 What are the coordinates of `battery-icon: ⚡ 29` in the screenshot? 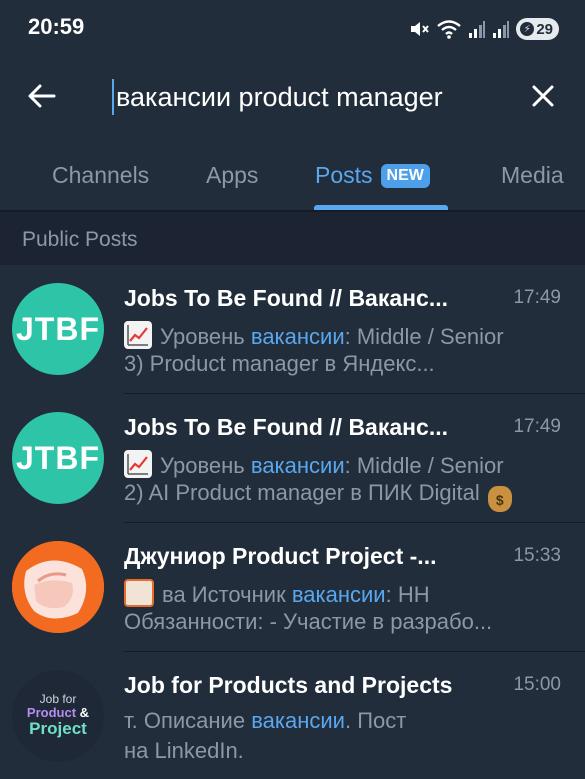 It's located at (537, 29).